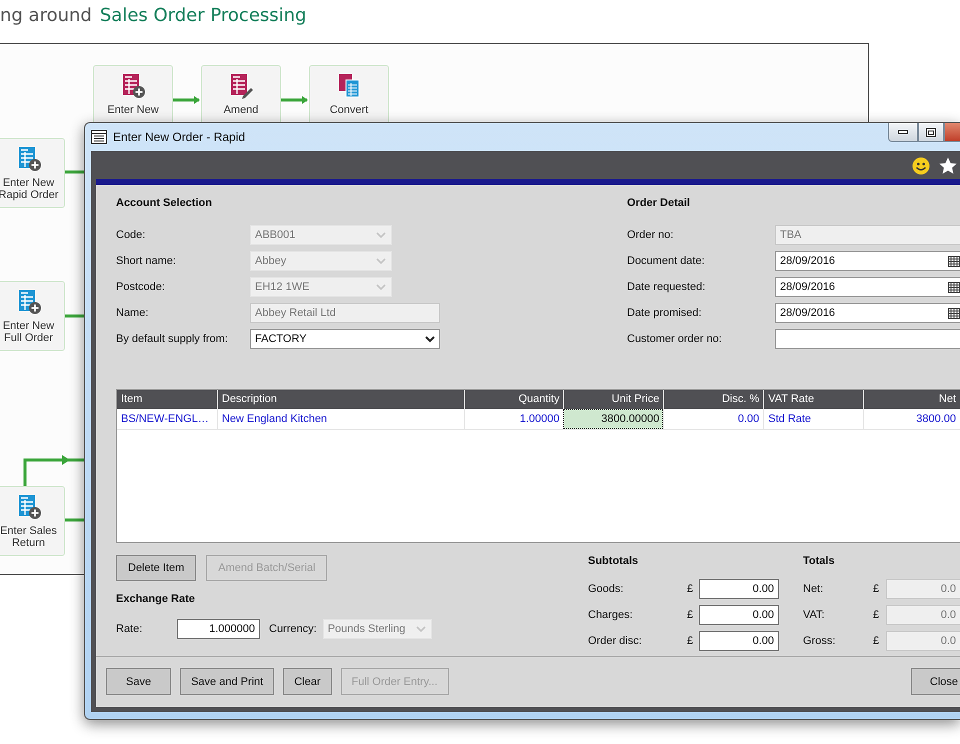 This screenshot has height=744, width=960. I want to click on minimize-icon, so click(903, 132).